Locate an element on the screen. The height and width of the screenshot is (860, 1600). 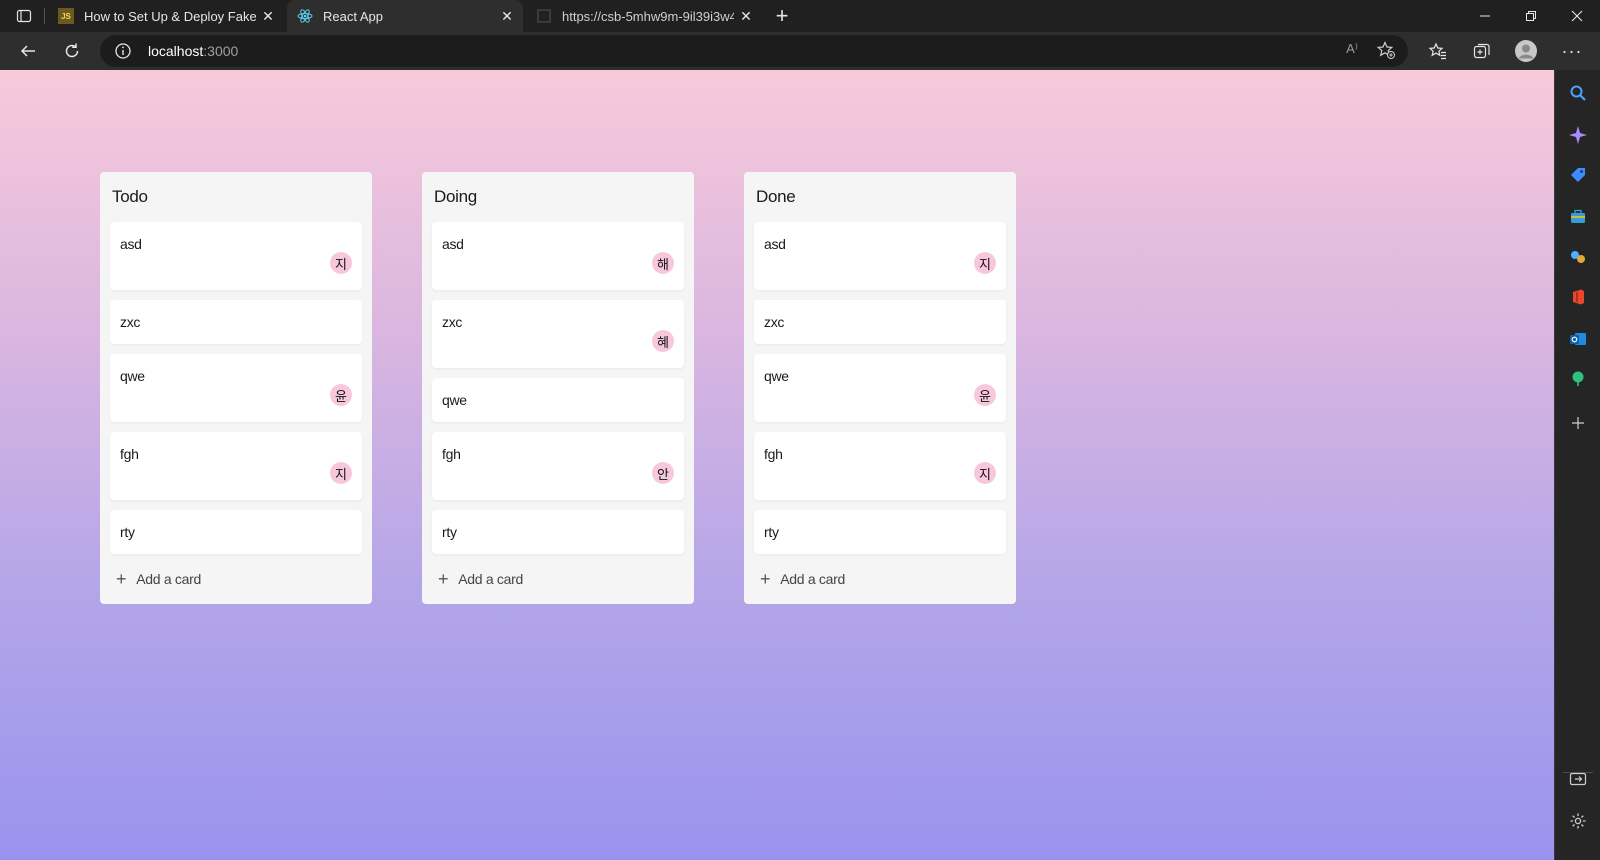
member-badge: 혜 is located at coordinates (663, 341).